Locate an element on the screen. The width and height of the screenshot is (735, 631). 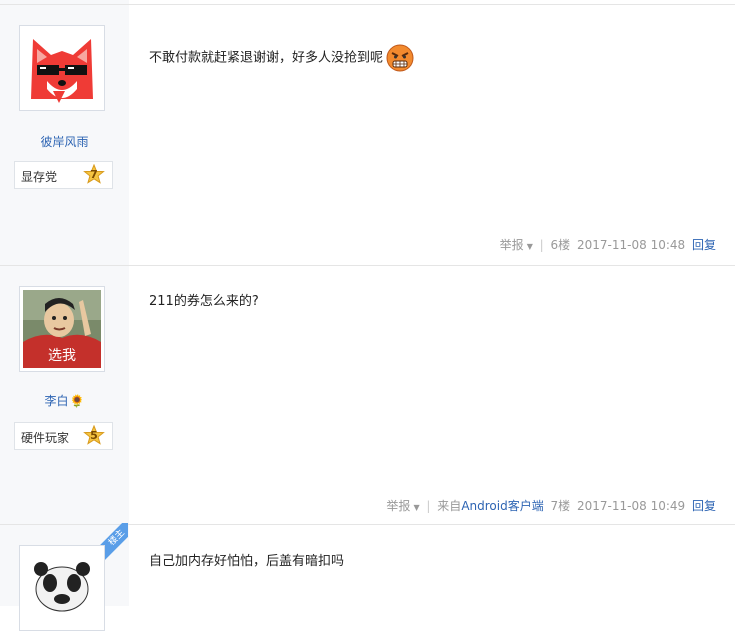
username-text: 彼岸风雨 is located at coordinates (64, 142).